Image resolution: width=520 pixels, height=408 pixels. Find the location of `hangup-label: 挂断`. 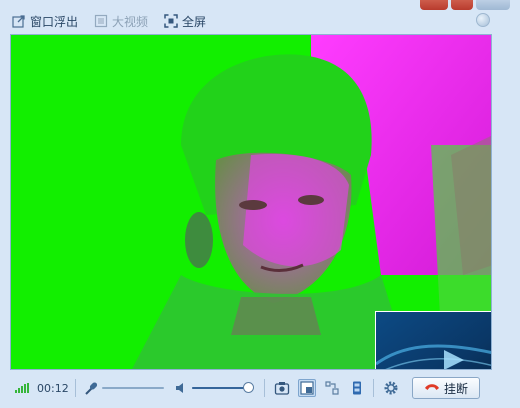

hangup-label: 挂断 is located at coordinates (455, 388).